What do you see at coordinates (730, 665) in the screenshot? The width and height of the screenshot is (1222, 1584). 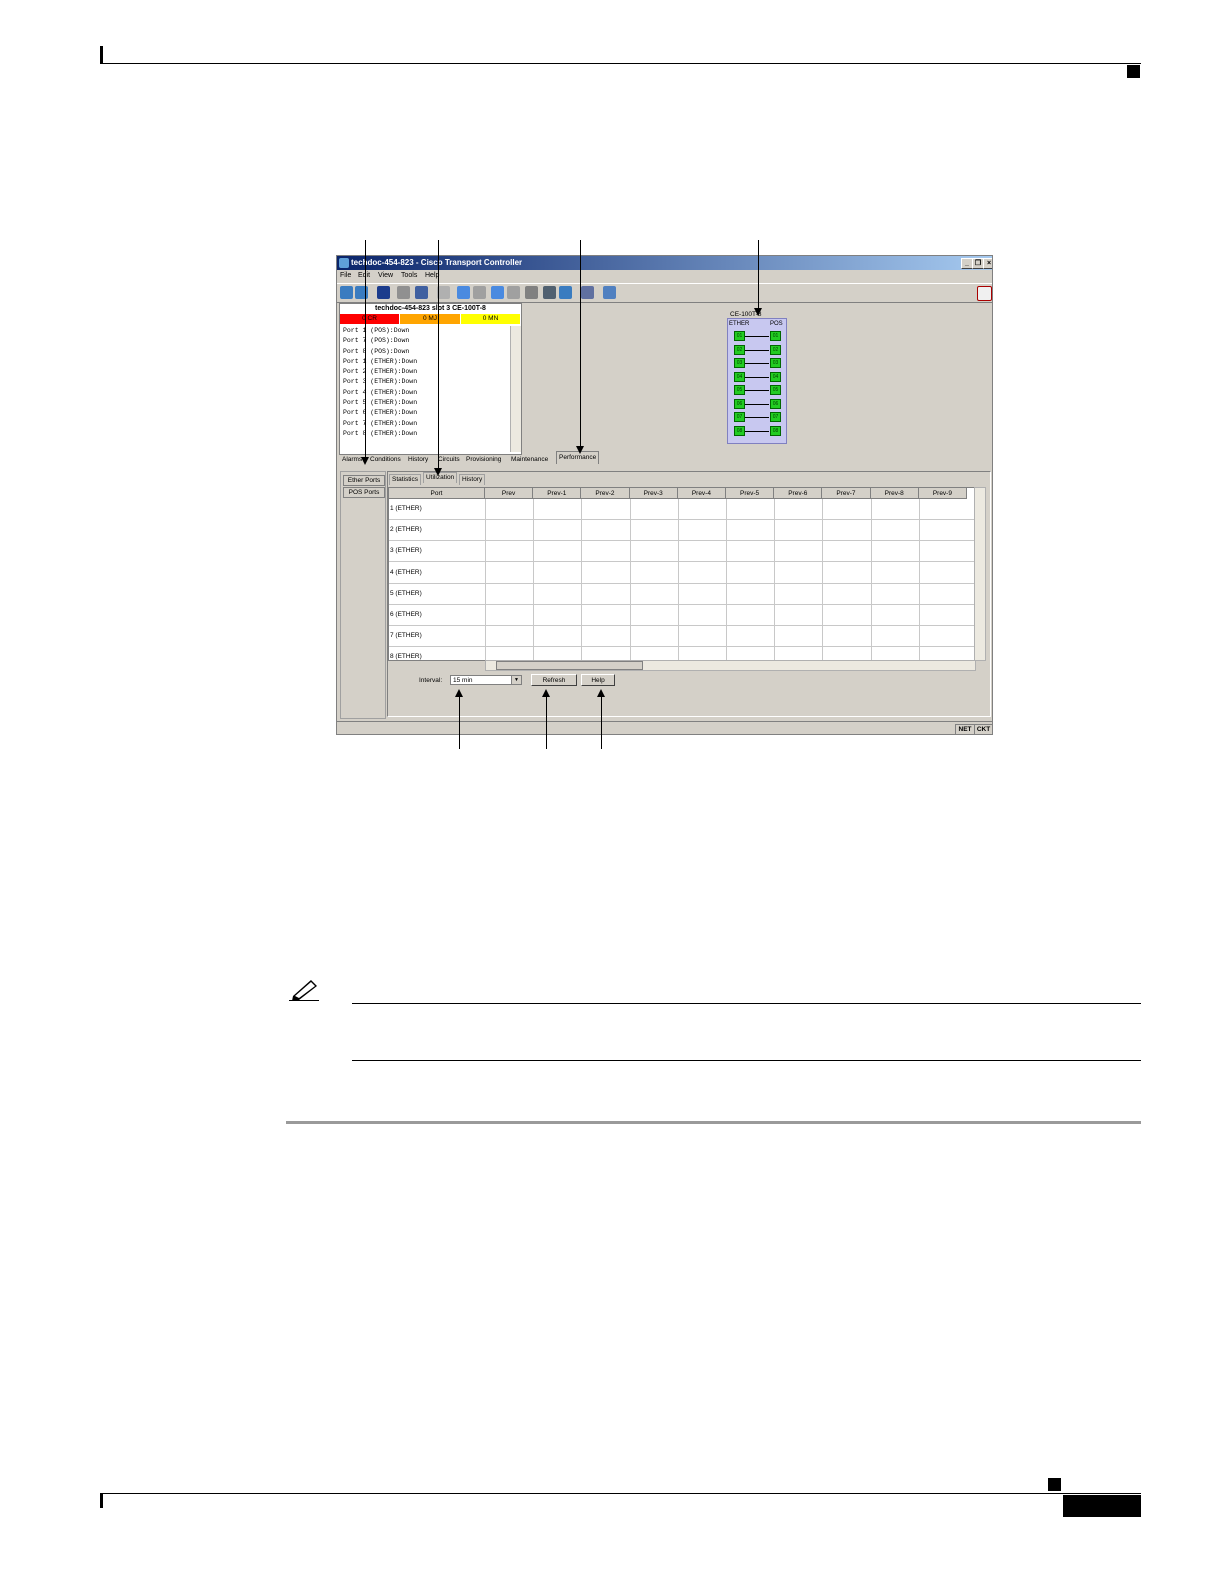 I see `table-horizontal-scrollbar` at bounding box center [730, 665].